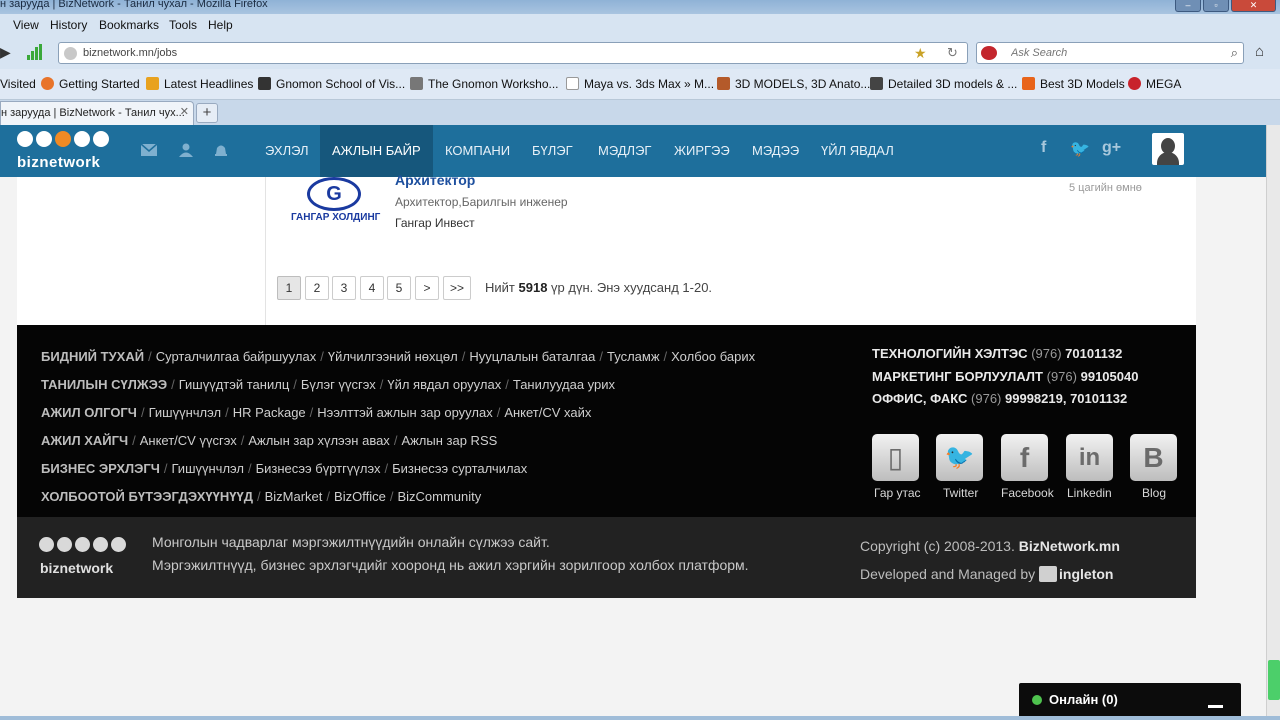 This screenshot has width=1280, height=720. I want to click on bookmark-item: Best 3D Models, so click(1073, 84).